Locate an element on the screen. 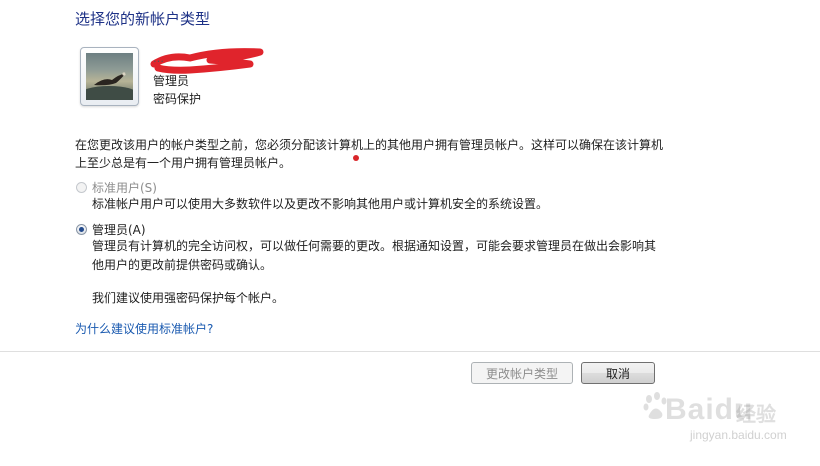 This screenshot has height=466, width=820. cancel-button: 取消 is located at coordinates (618, 373).